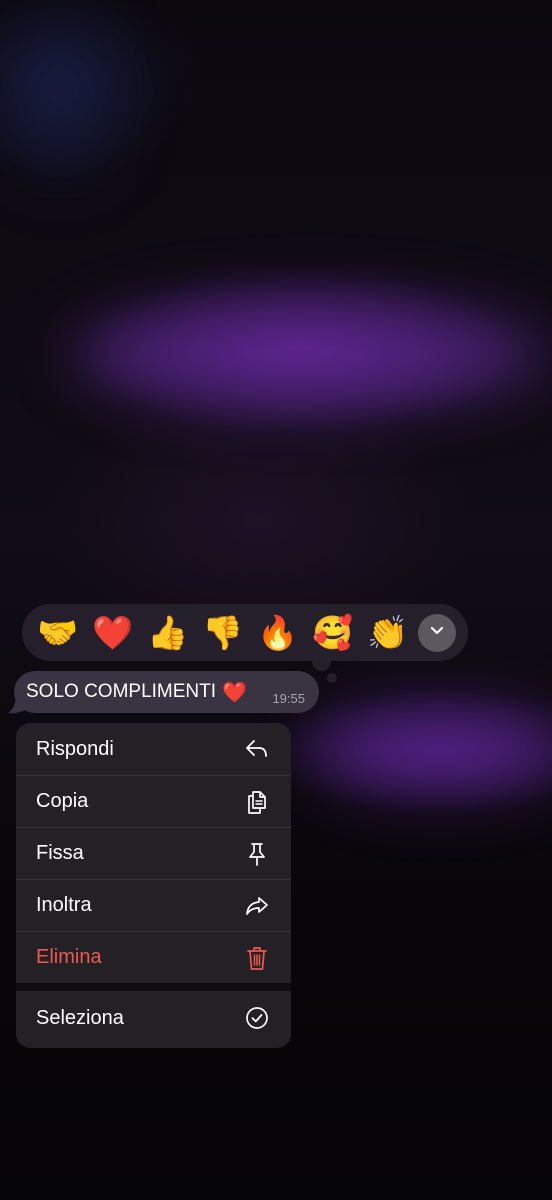  I want to click on copy-icon, so click(257, 802).